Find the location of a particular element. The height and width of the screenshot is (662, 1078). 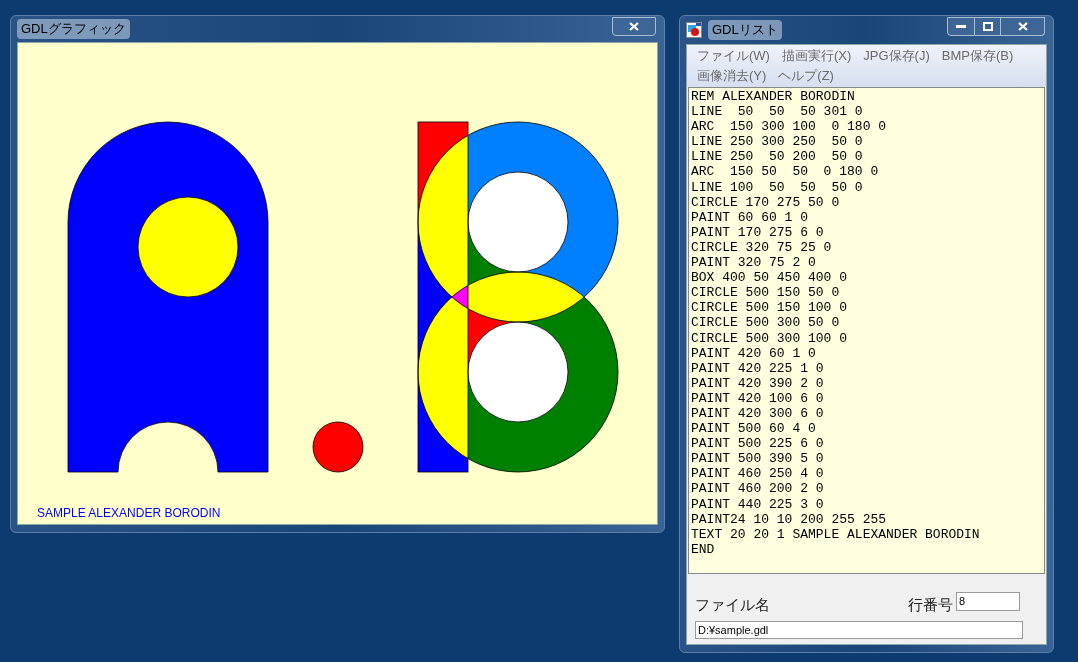

window-title: GDLグラフィック is located at coordinates (73, 29).